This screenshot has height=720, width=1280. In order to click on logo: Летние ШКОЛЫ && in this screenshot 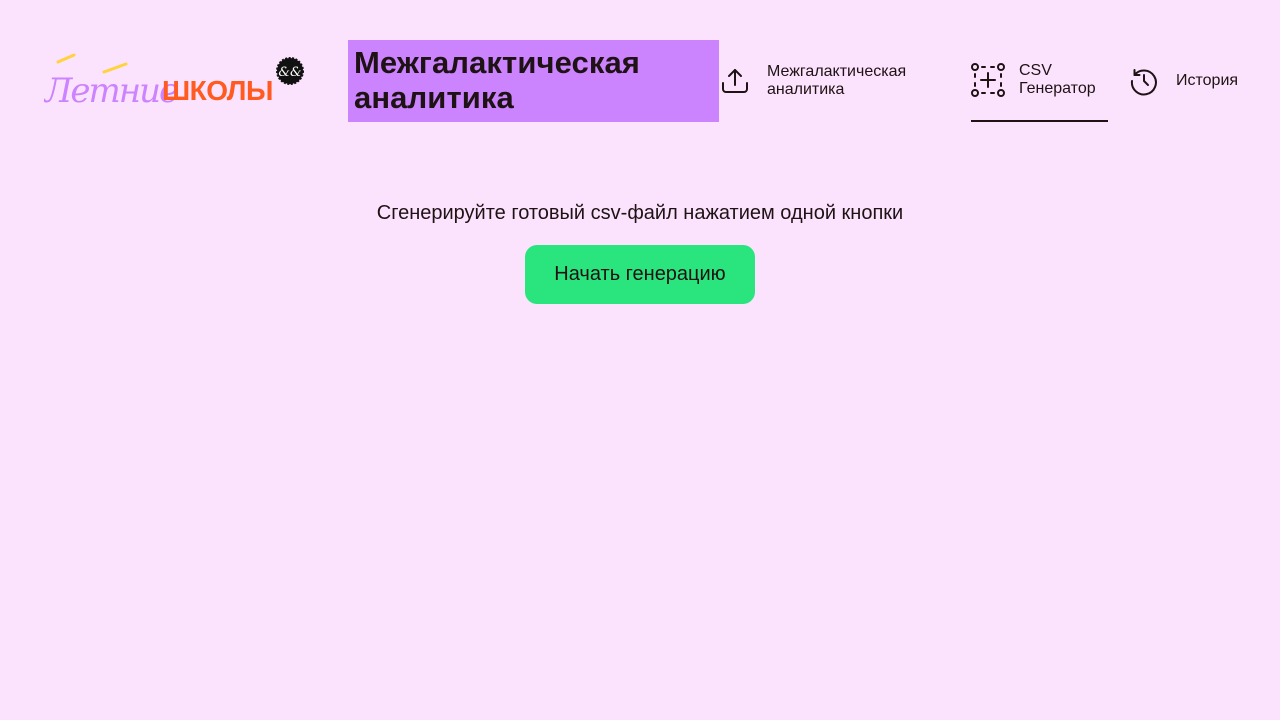, I will do `click(175, 81)`.